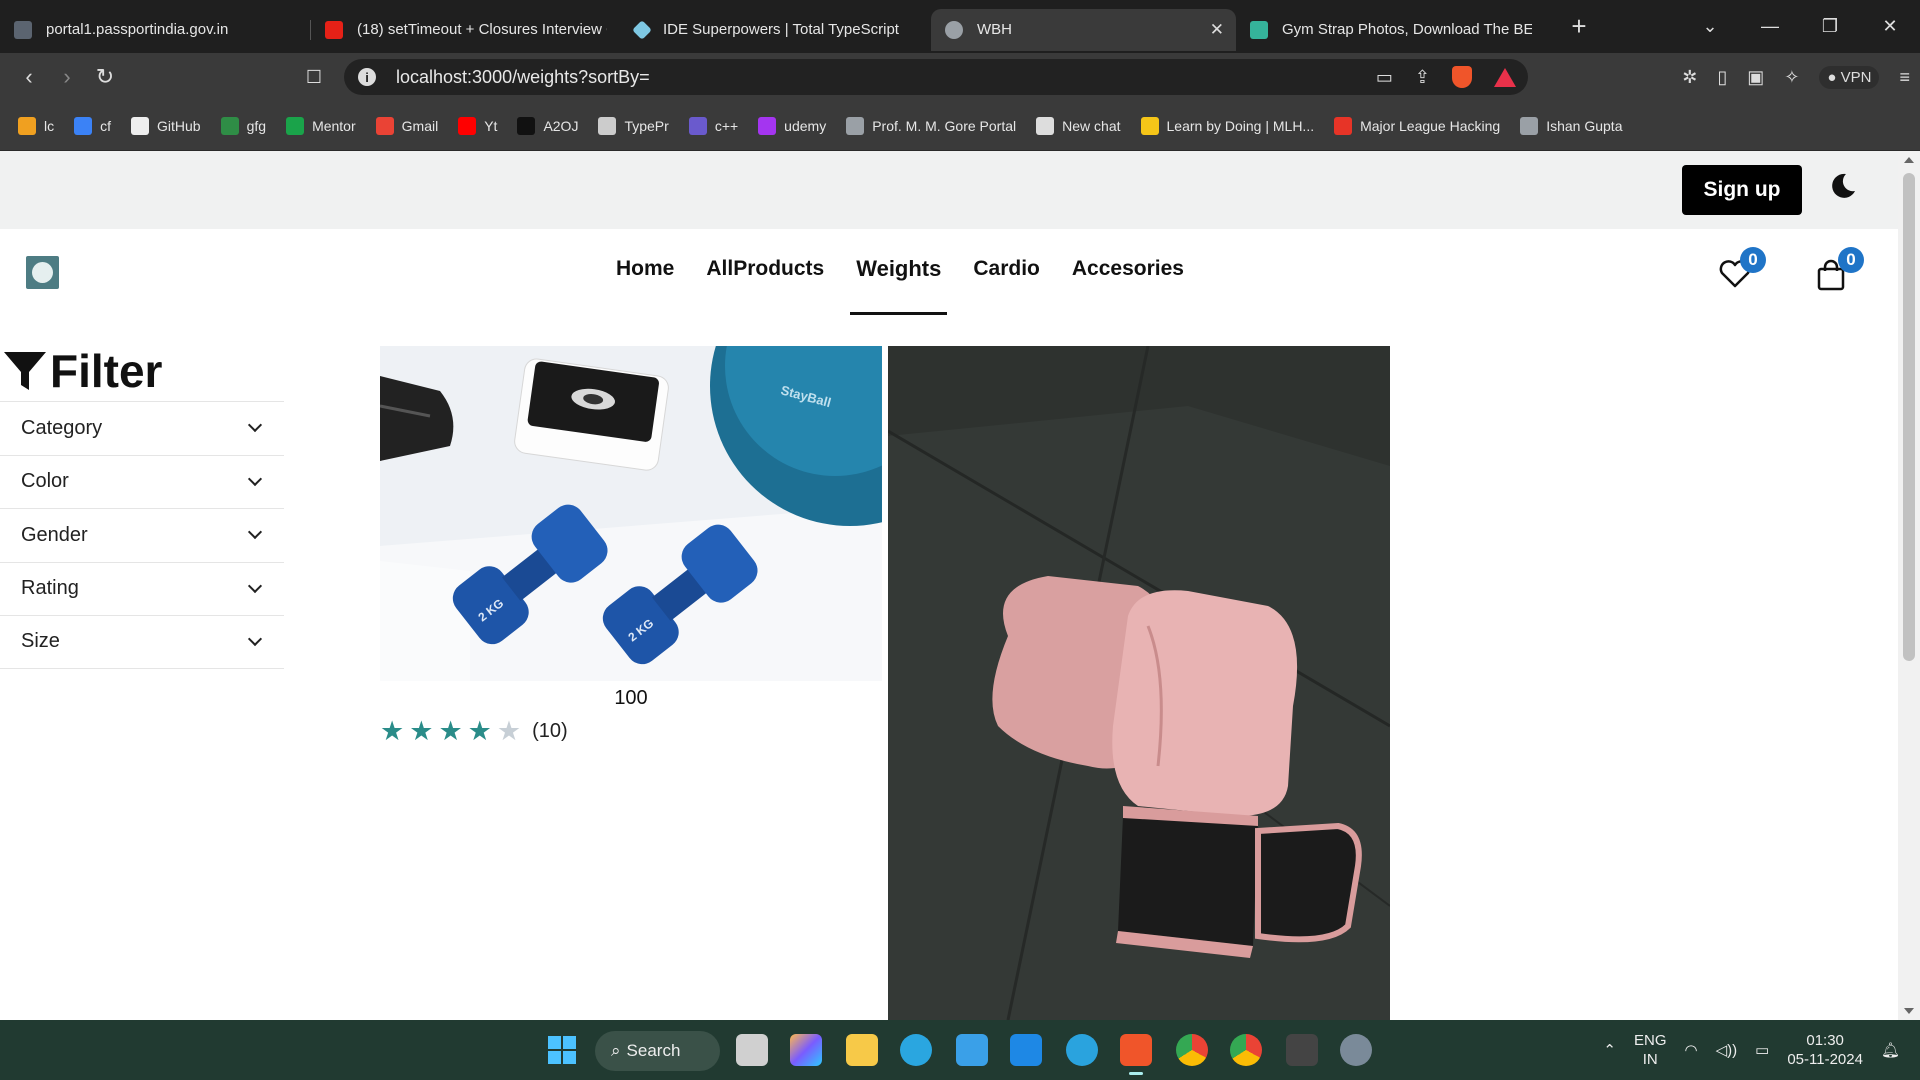  I want to click on scroll-thumb, so click(1909, 417).